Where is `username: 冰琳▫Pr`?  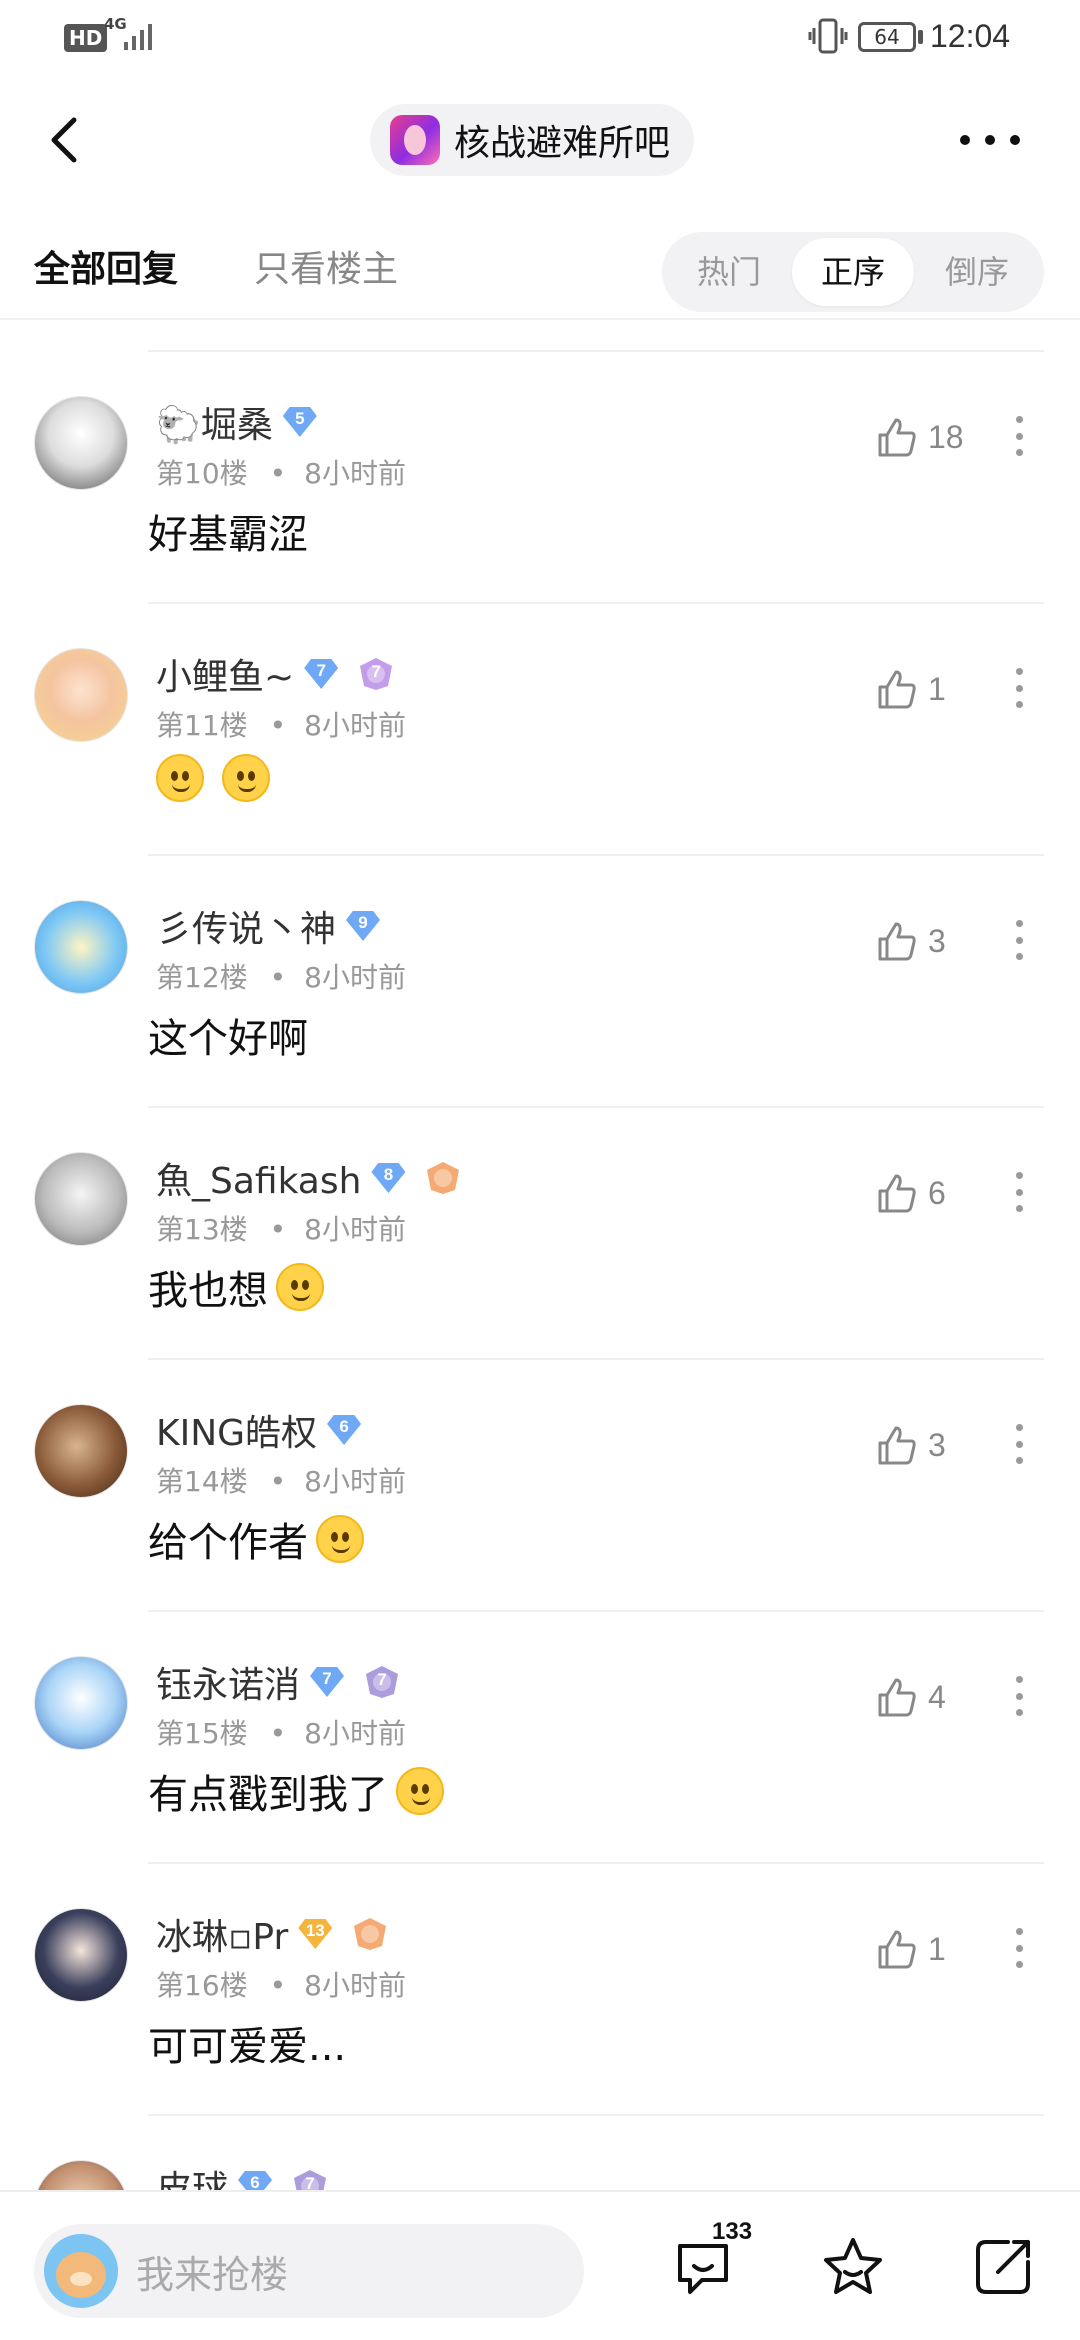 username: 冰琳▫Pr is located at coordinates (222, 1934).